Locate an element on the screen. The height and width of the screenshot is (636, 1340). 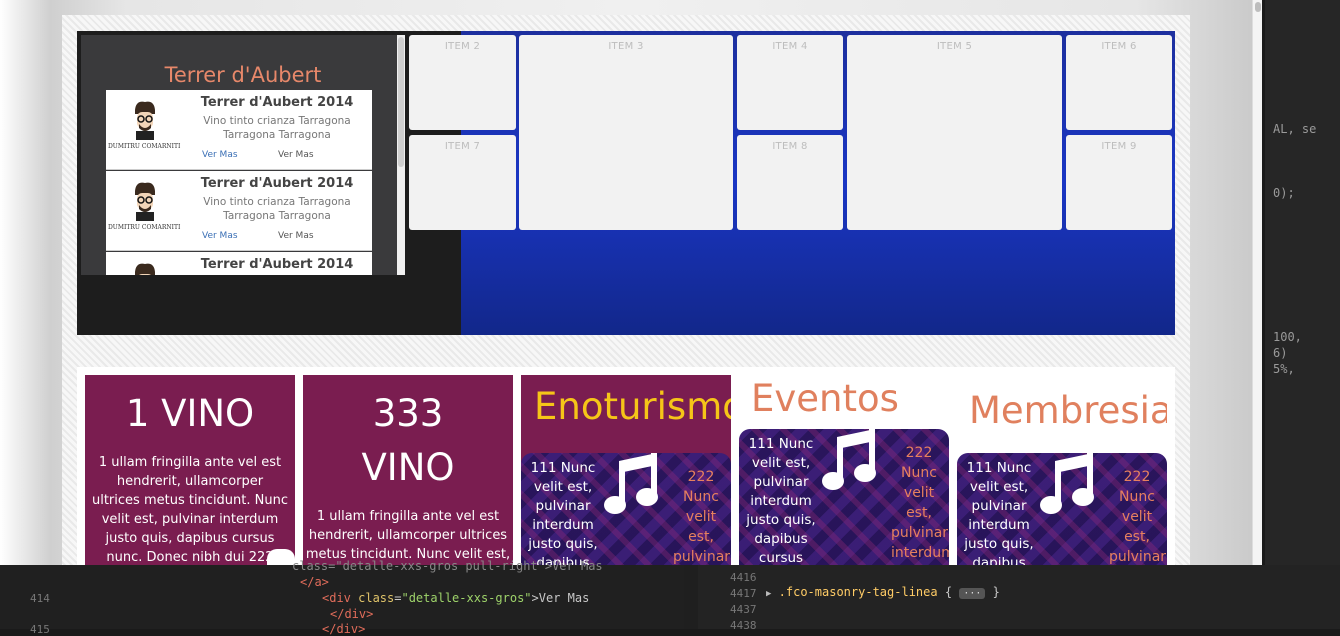
code-snippet: 100, is located at coordinates (1287, 337).